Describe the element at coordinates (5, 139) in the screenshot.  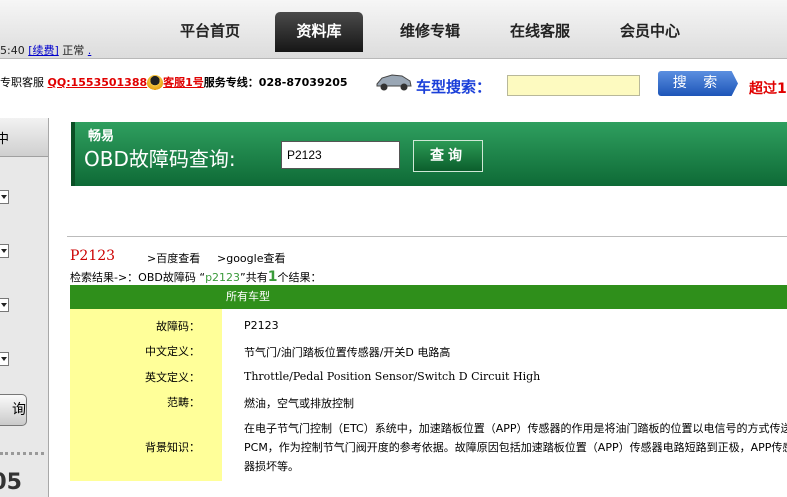
I see `sidebar-header-label: 中` at that location.